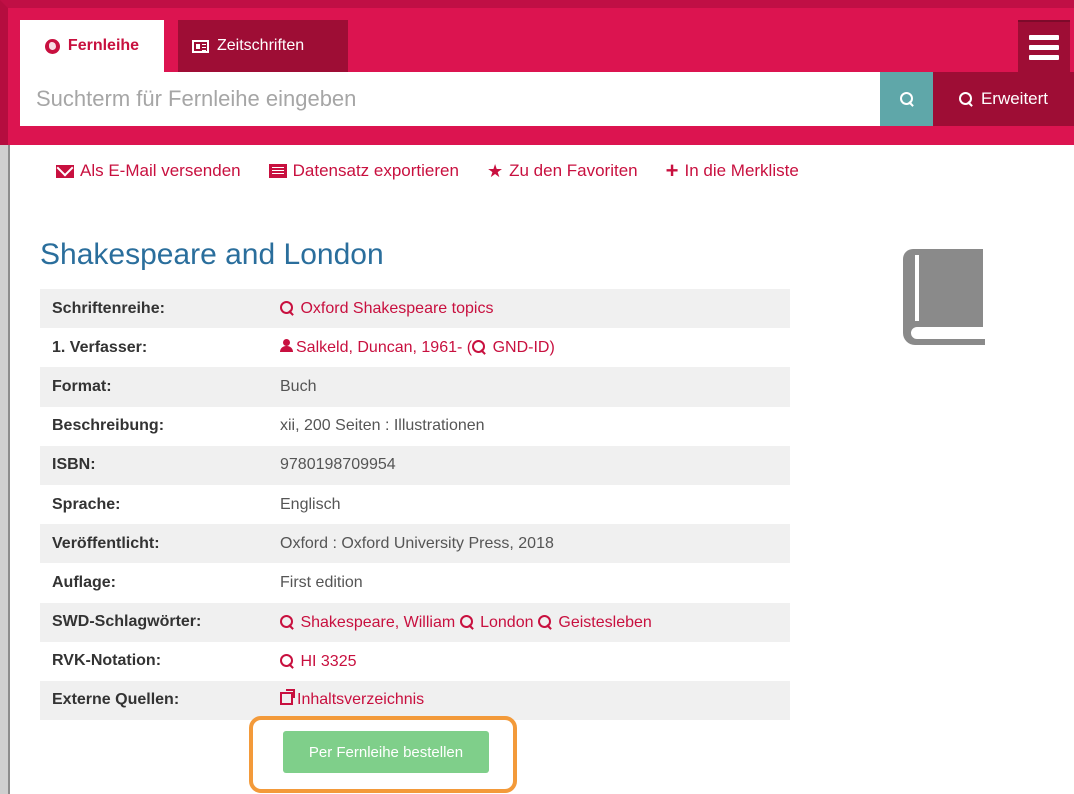 The height and width of the screenshot is (794, 1074). Describe the element at coordinates (535, 308) in the screenshot. I see `field-value: Oxford Shakespeare topics` at that location.